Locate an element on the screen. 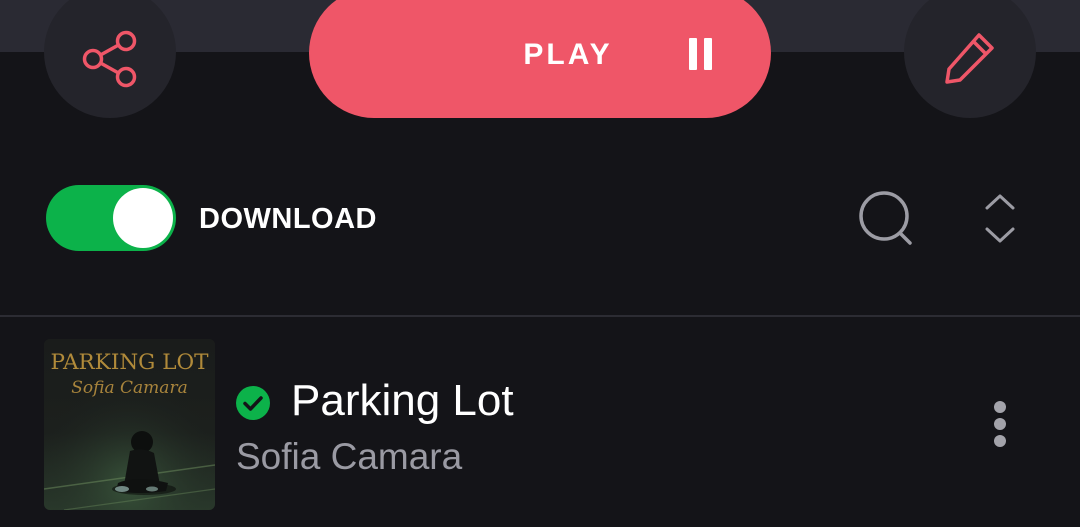 The width and height of the screenshot is (1080, 527). downloaded-check-icon is located at coordinates (253, 403).